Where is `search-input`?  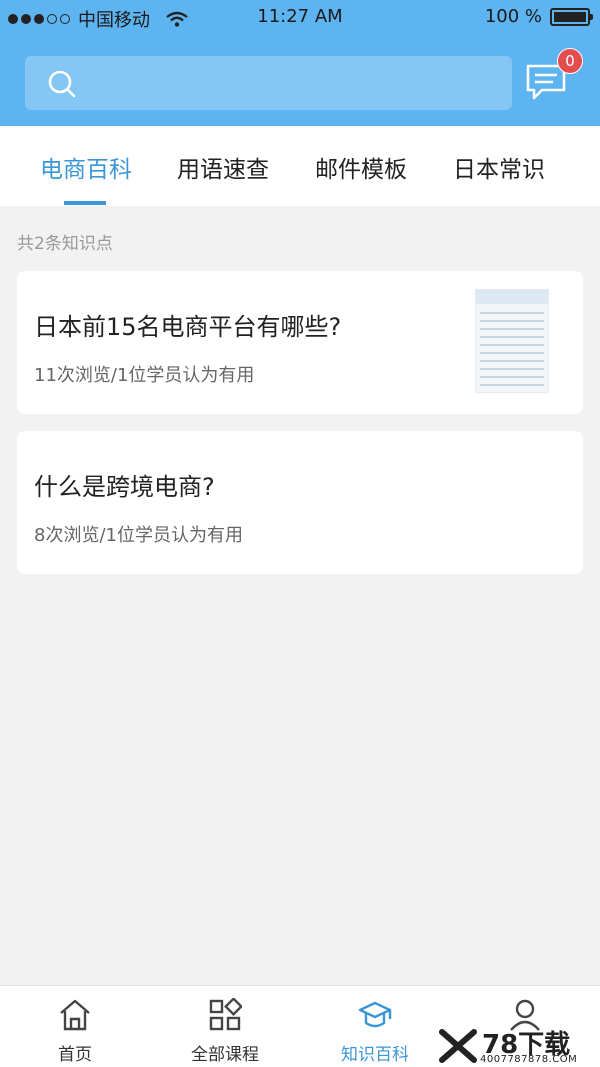
search-input is located at coordinates (268, 83).